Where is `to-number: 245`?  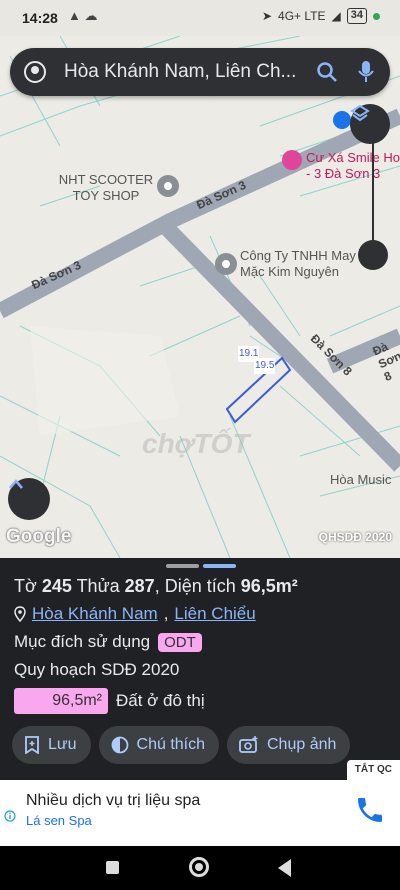 to-number: 245 is located at coordinates (56, 586).